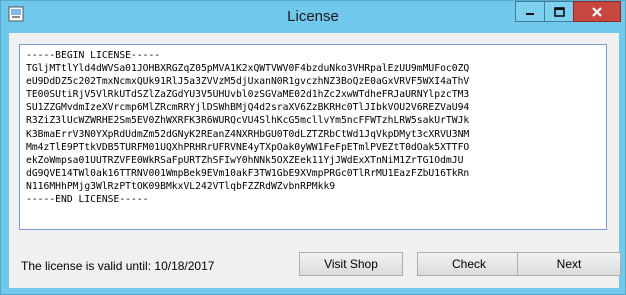 This screenshot has height=295, width=626. I want to click on maximize-button, so click(558, 11).